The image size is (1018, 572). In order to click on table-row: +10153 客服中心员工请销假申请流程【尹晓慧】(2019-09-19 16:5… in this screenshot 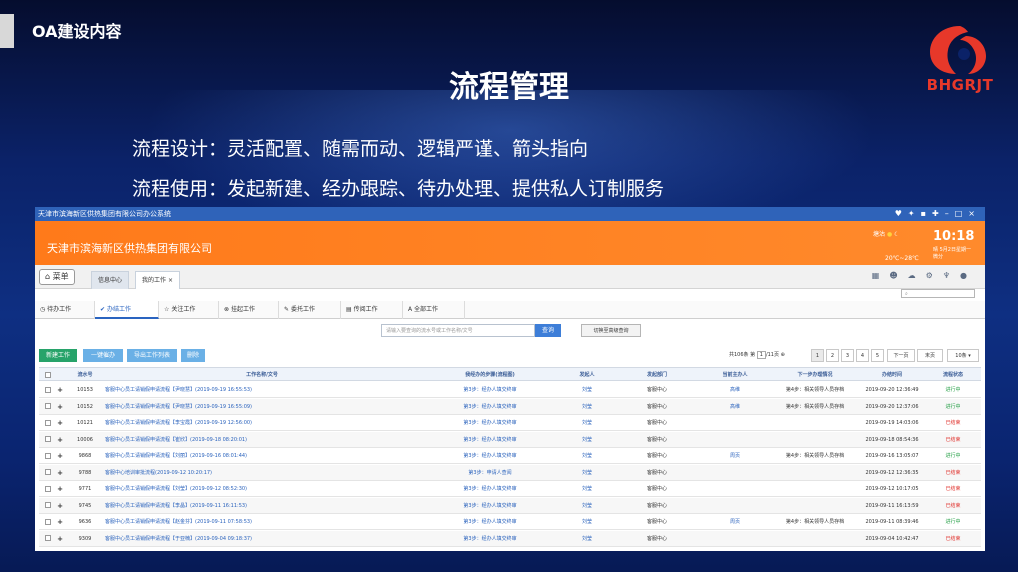, I will do `click(510, 390)`.